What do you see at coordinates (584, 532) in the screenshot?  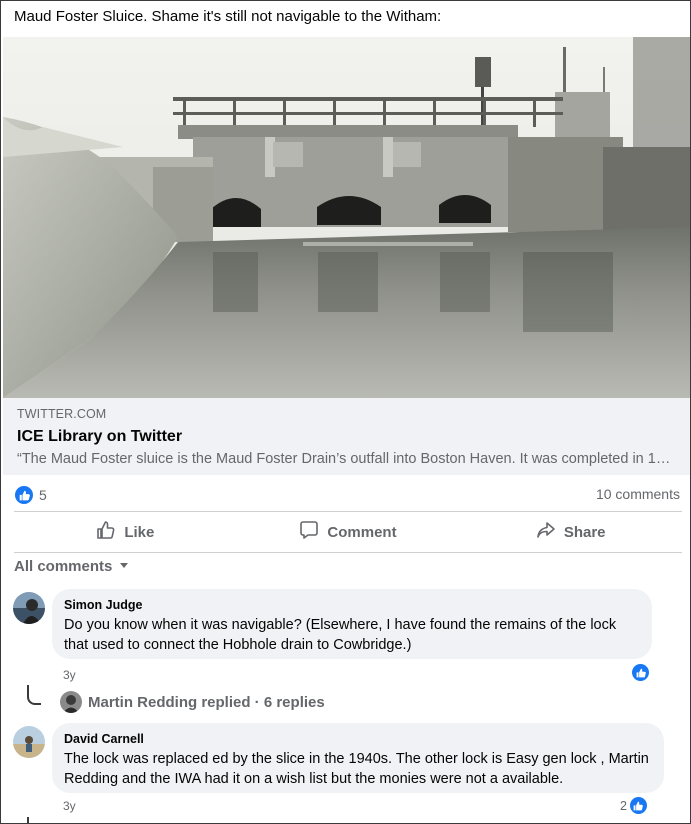 I see `share-label: Share` at bounding box center [584, 532].